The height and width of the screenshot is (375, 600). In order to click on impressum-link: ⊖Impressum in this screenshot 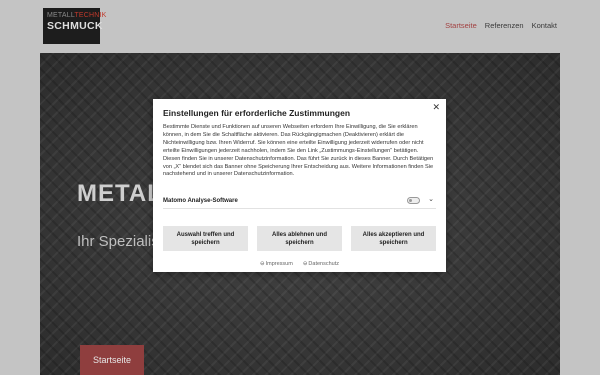, I will do `click(276, 264)`.